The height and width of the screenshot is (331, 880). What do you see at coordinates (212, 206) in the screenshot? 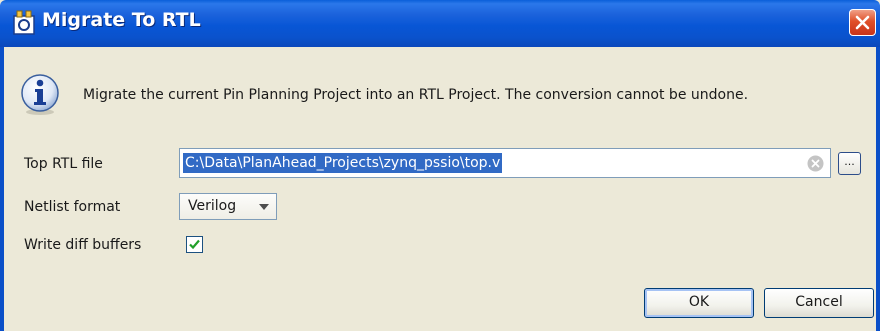
I see `netlist-format-value: Verilog` at bounding box center [212, 206].